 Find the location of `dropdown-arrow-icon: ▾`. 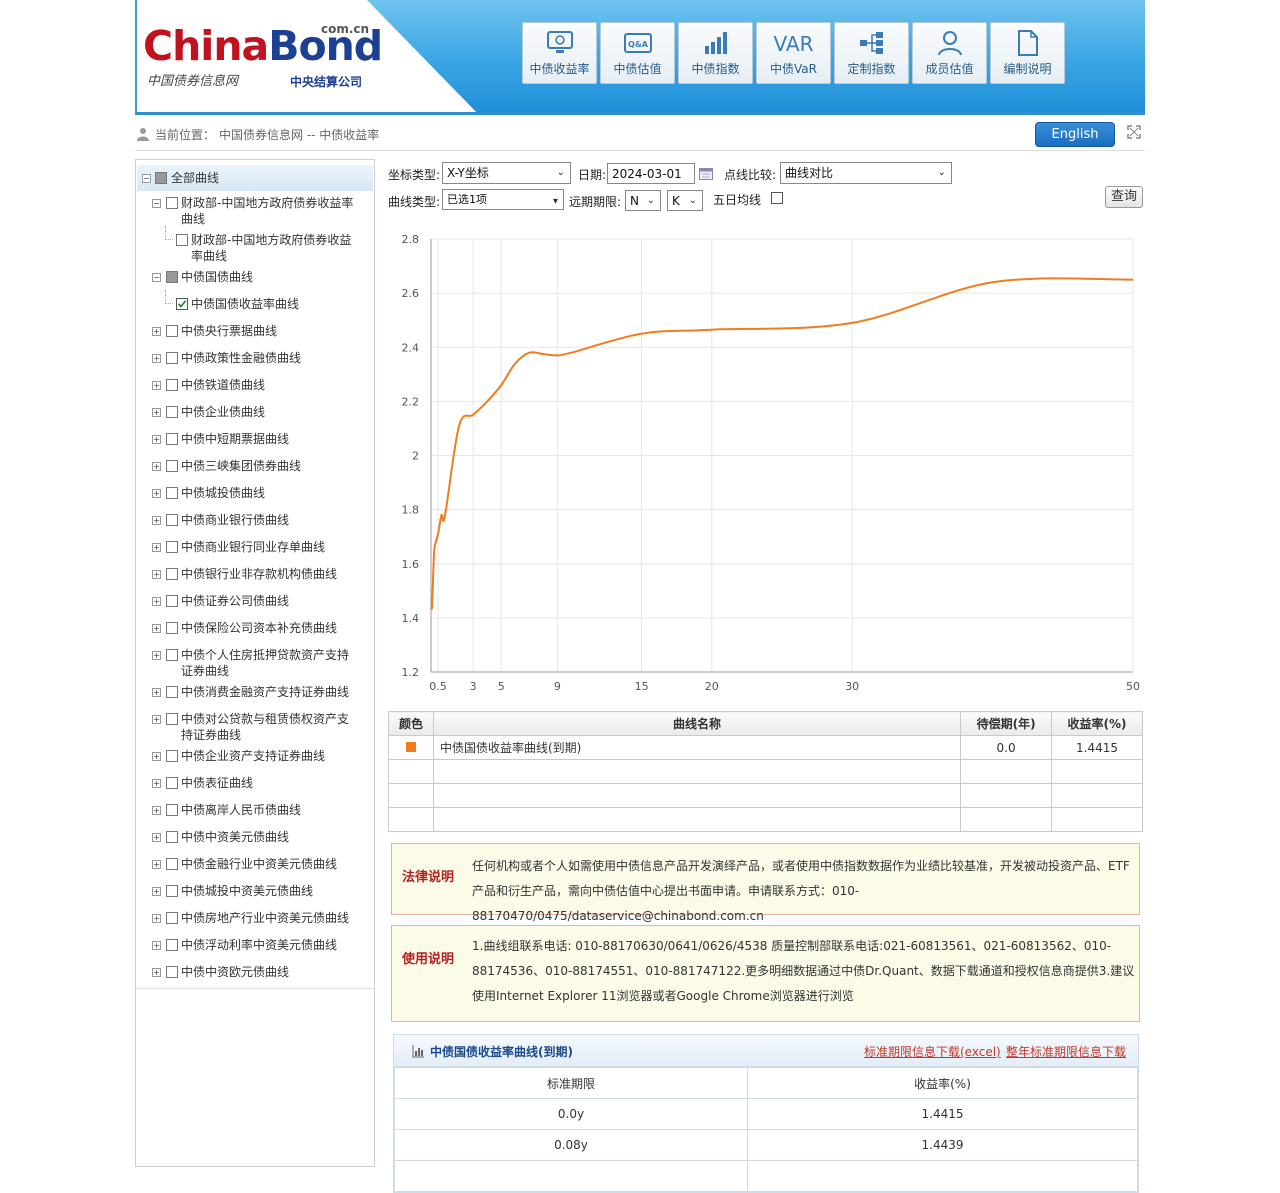

dropdown-arrow-icon: ▾ is located at coordinates (555, 201).